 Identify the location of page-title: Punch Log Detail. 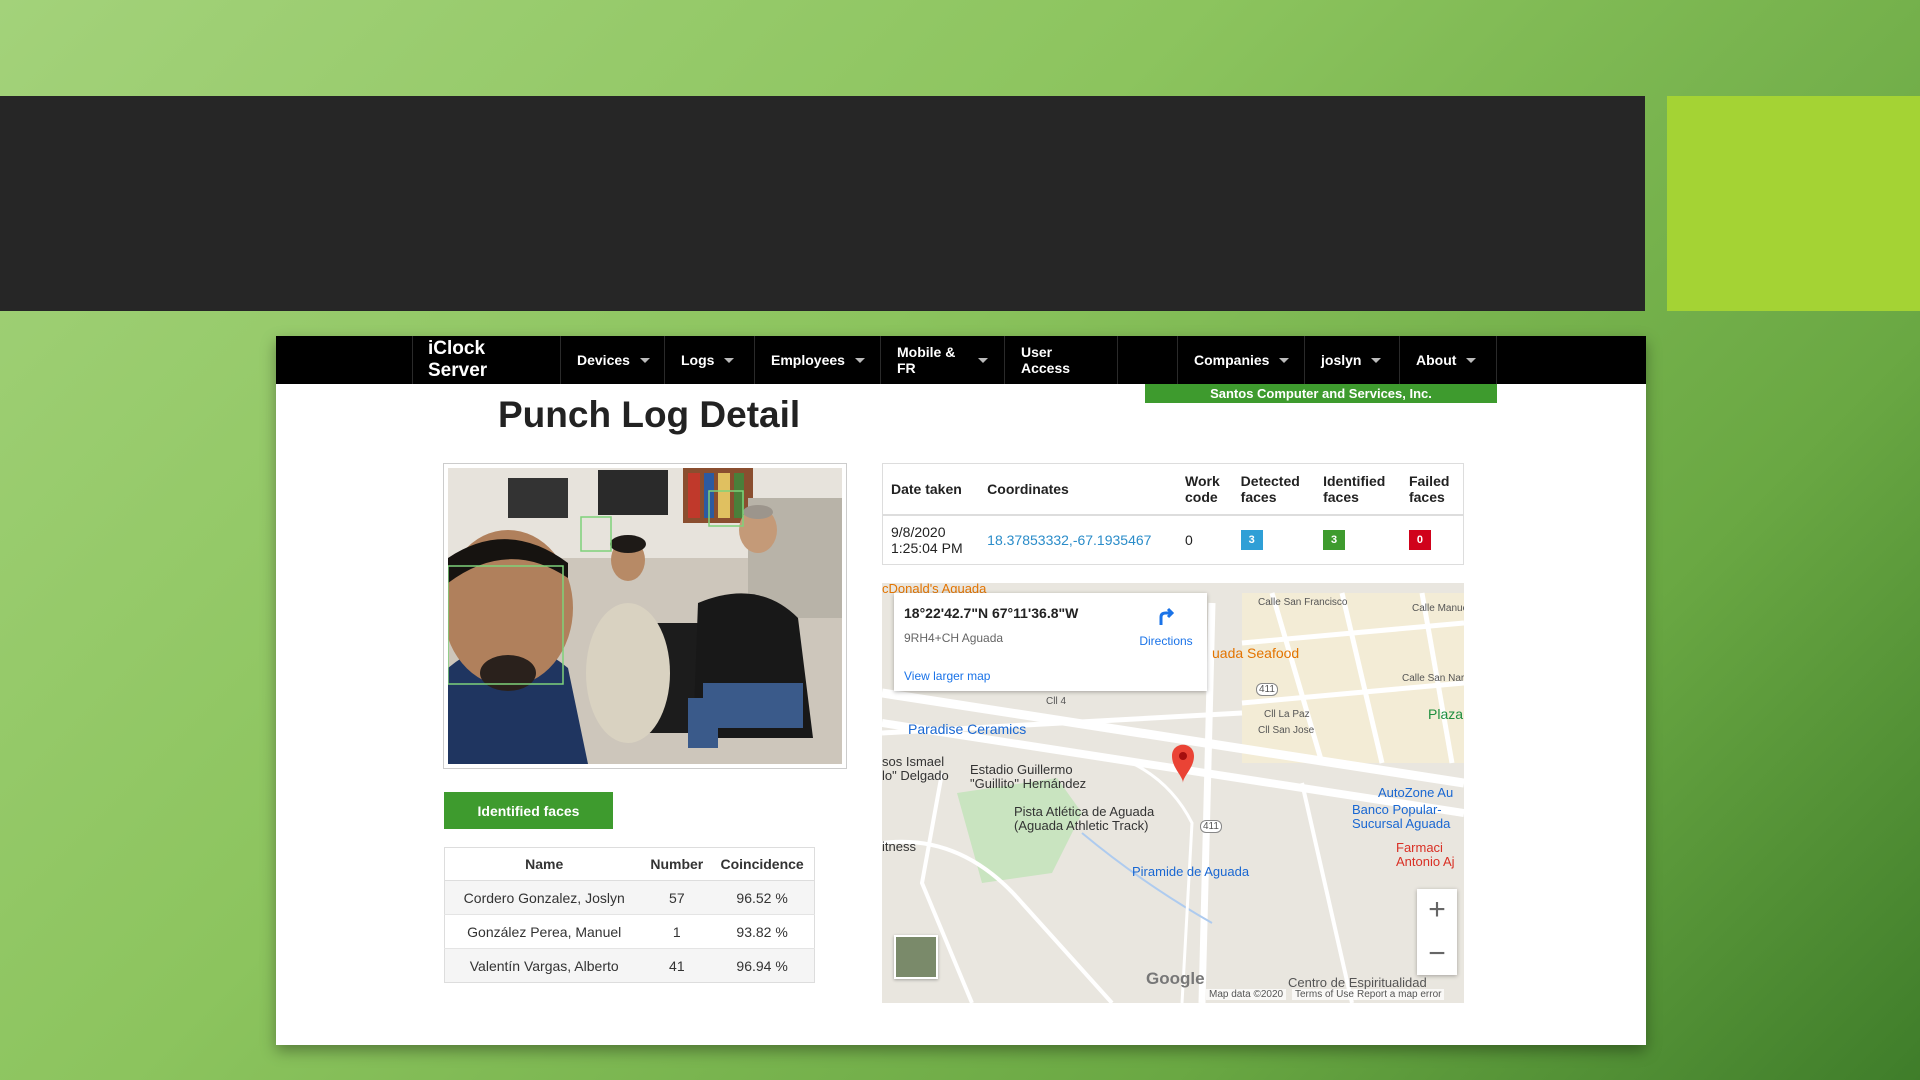
(649, 414).